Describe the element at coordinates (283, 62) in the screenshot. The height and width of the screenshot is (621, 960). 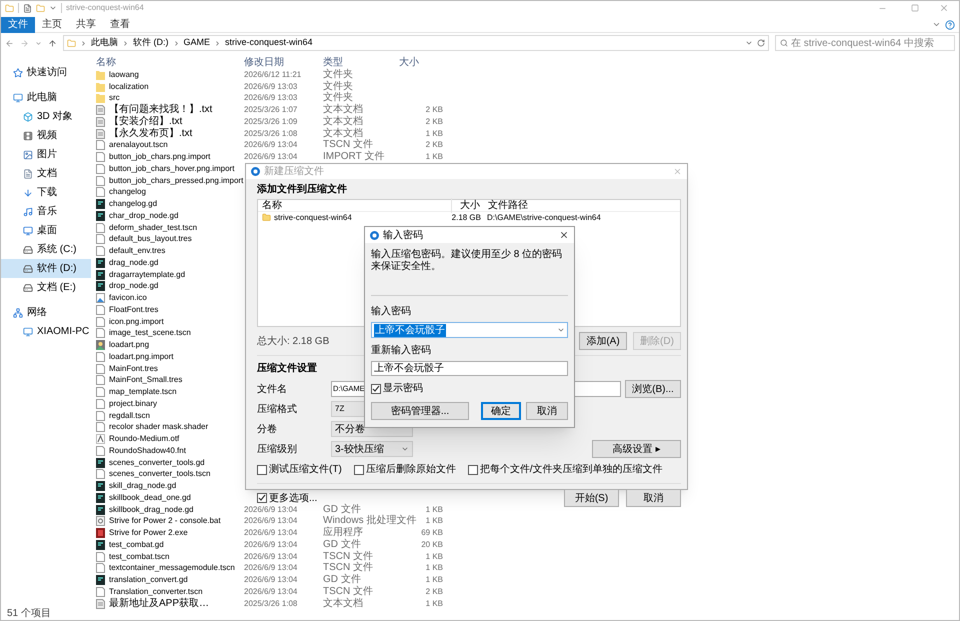
I see `column-header: 修改日期` at that location.